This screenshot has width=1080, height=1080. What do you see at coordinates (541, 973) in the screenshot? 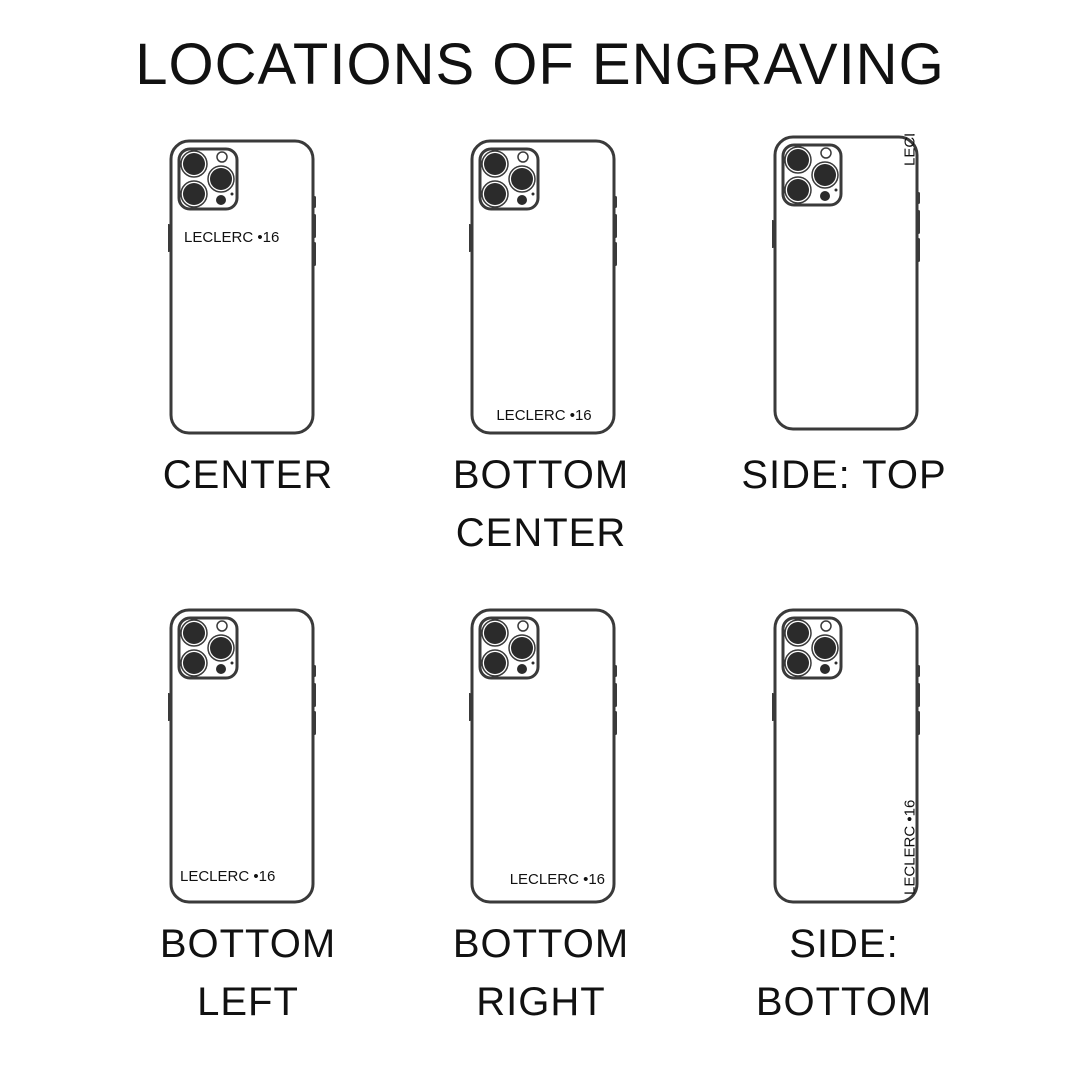
I see `option-label: BOTTOM RIGHT` at bounding box center [541, 973].